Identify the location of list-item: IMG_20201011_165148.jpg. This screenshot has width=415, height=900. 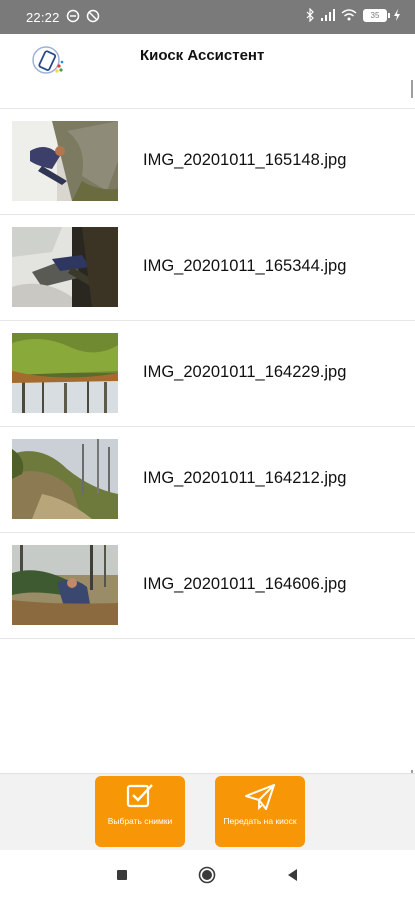
(207, 161).